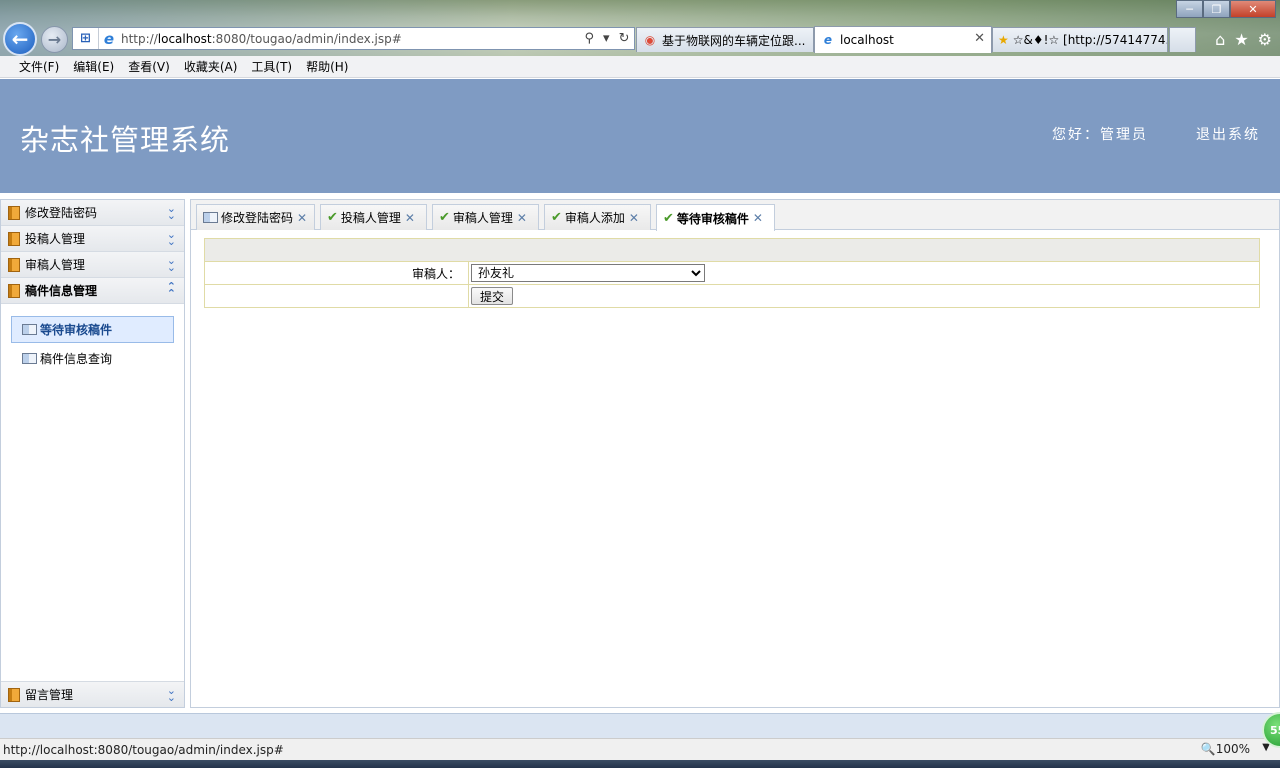 This screenshot has width=1280, height=768. What do you see at coordinates (640, 725) in the screenshot?
I see `app-footer` at bounding box center [640, 725].